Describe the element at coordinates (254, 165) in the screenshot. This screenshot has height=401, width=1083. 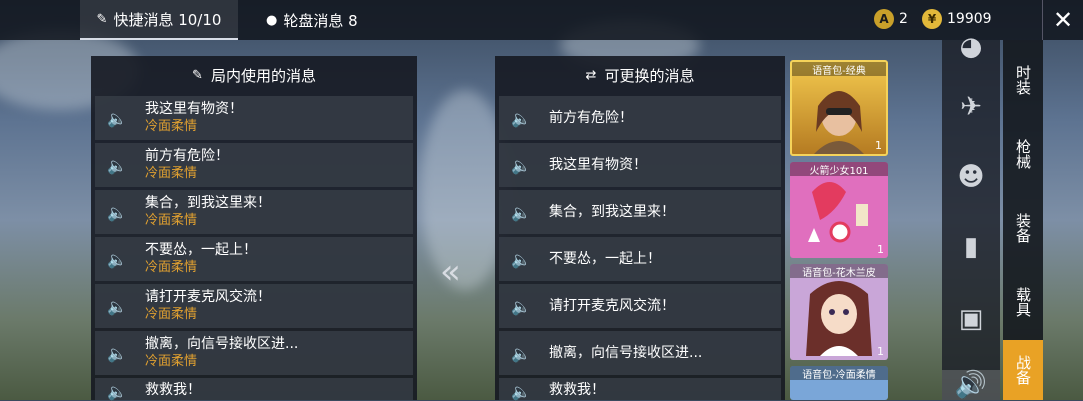
I see `list-item: 🔈 前方有危险！ 冷面柔情` at that location.